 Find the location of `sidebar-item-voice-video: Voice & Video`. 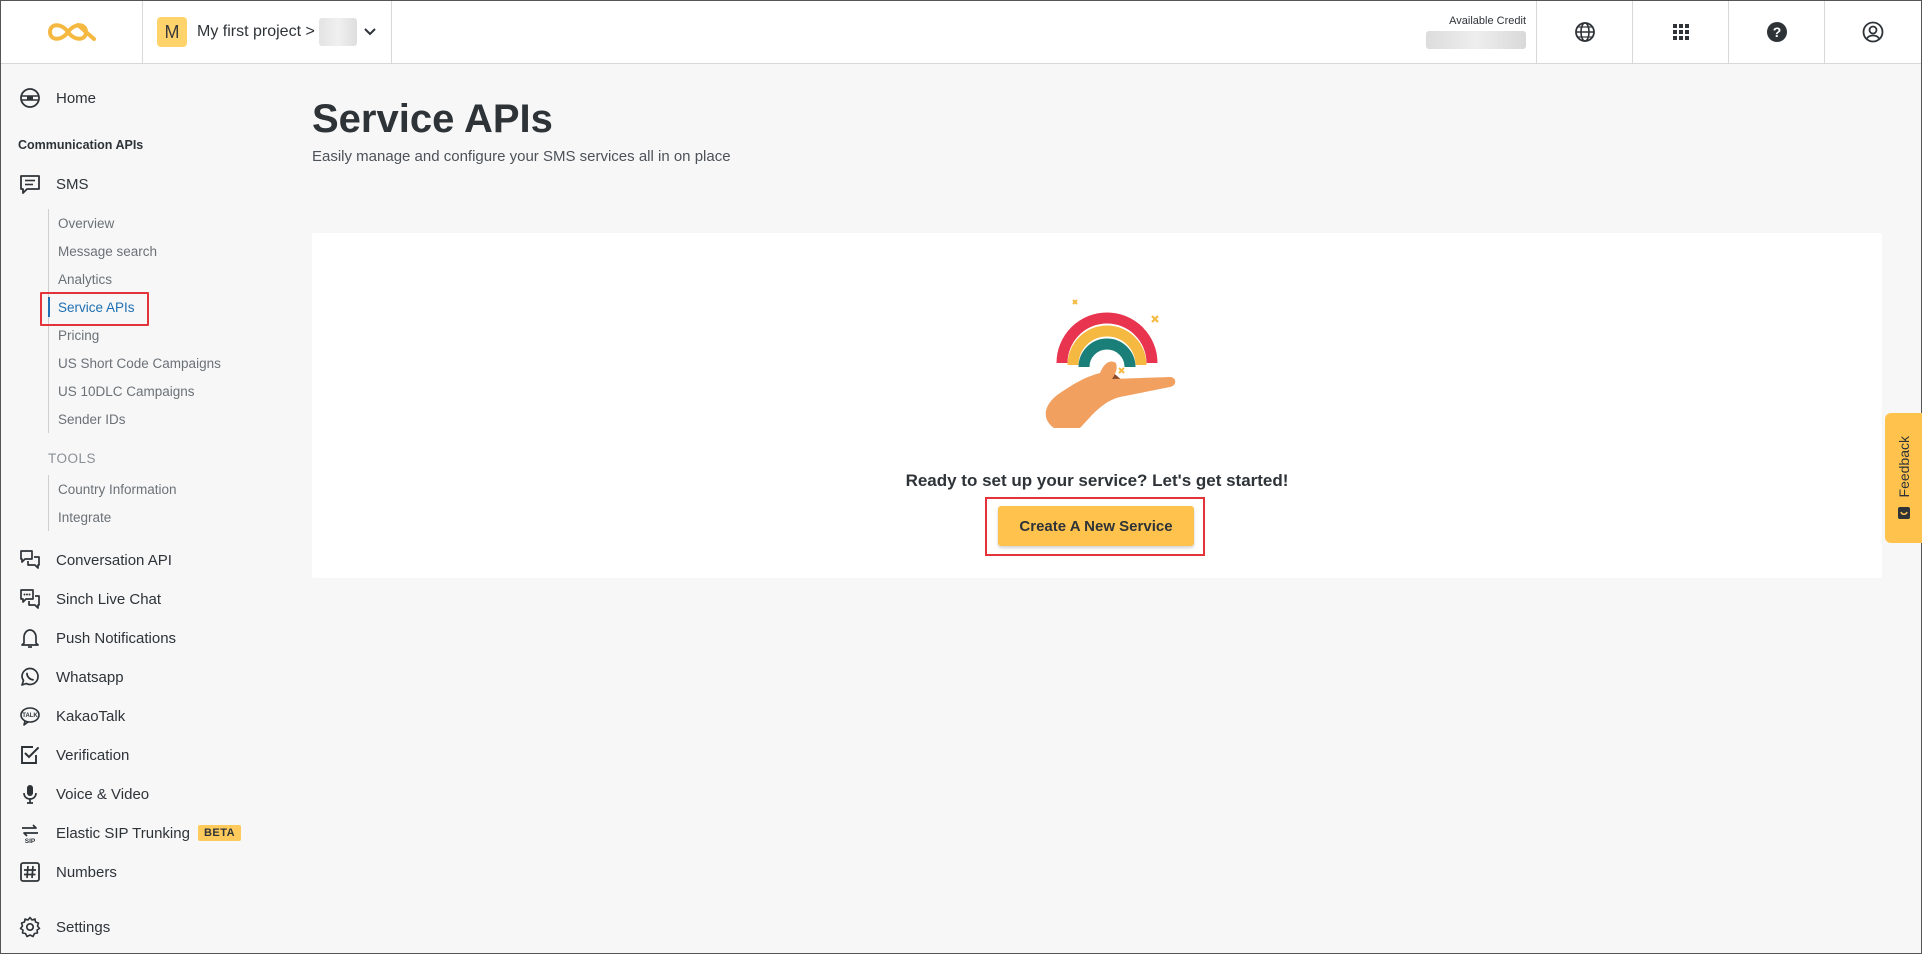

sidebar-item-voice-video: Voice & Video is located at coordinates (84, 794).